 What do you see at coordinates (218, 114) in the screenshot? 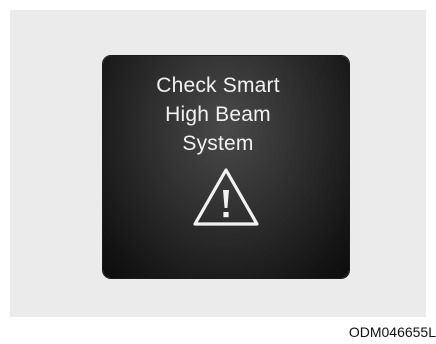
I see `warning-message-line-2: High Beam` at bounding box center [218, 114].